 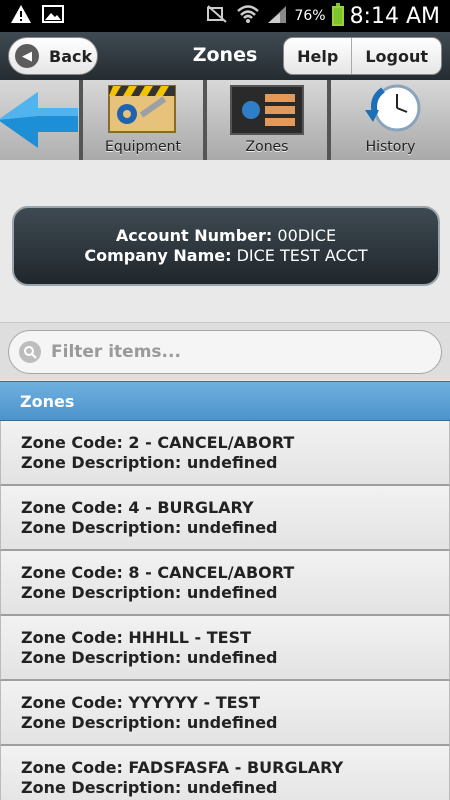 I want to click on back-button-label: Back, so click(x=71, y=56).